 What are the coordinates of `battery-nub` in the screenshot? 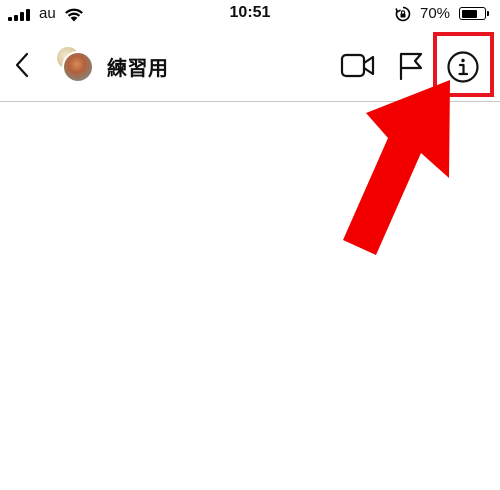 It's located at (488, 13).